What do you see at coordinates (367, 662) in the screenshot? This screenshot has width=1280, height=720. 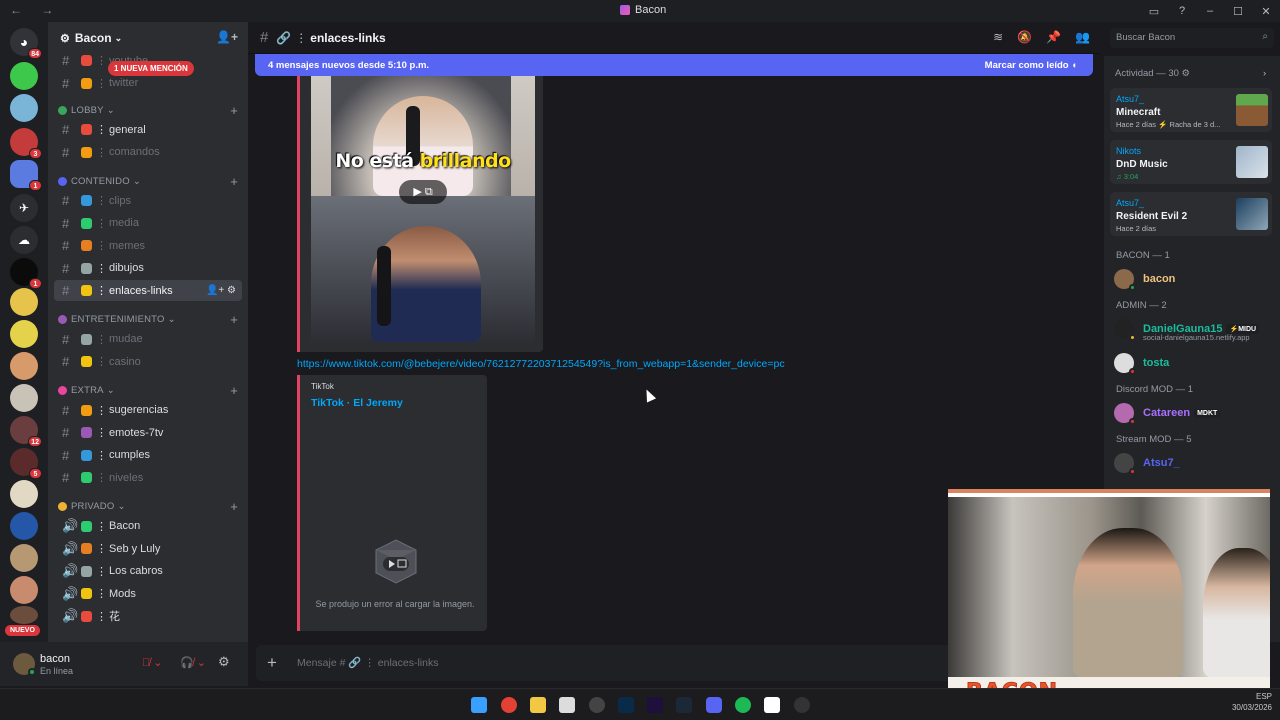 I see `composer-placeholder: Mensaje # 🔗 ⋮ enlaces-links` at bounding box center [367, 662].